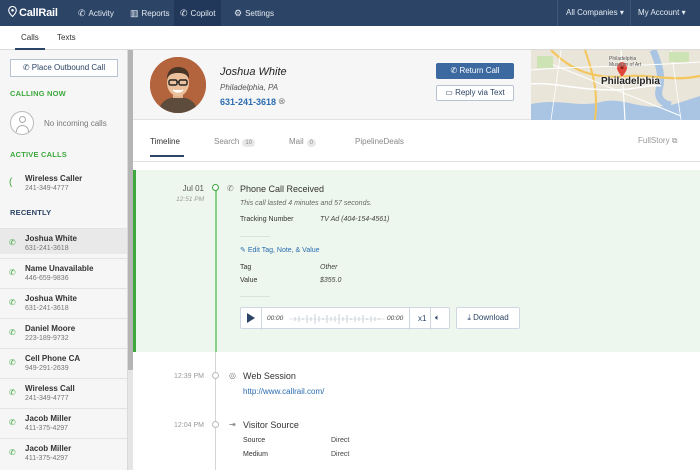 The image size is (700, 470). What do you see at coordinates (59, 268) in the screenshot?
I see `list-item-name: Name Unavailable` at bounding box center [59, 268].